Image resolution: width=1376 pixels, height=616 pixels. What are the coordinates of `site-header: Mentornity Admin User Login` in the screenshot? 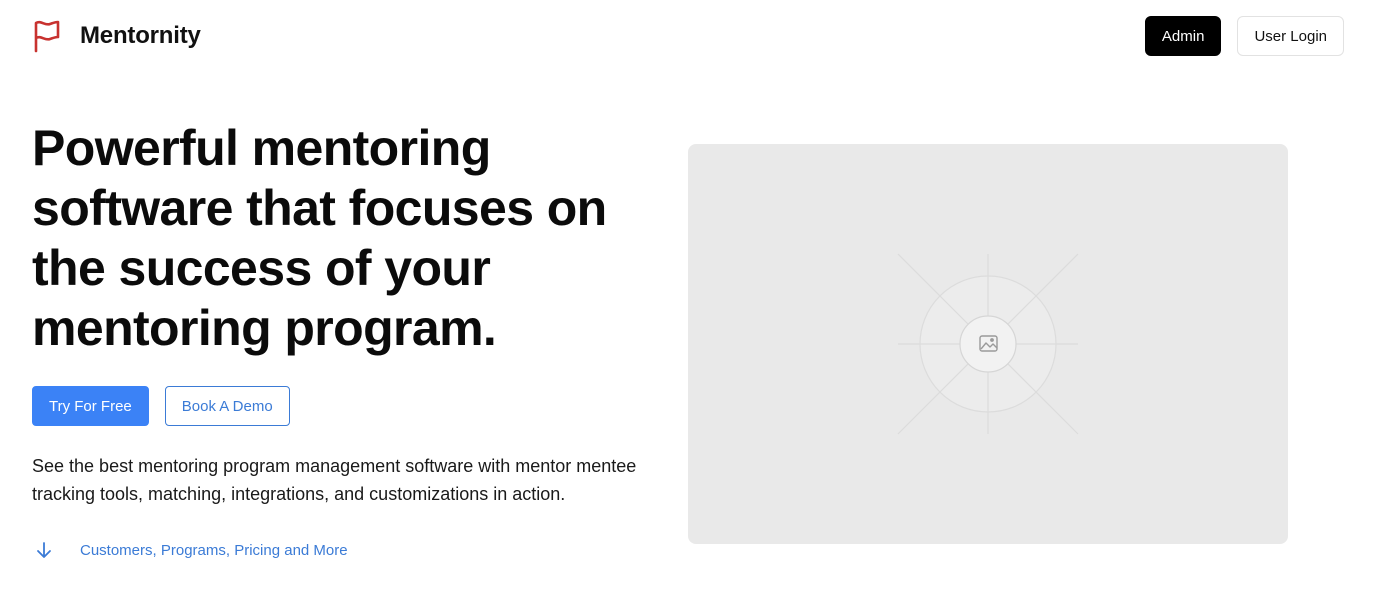 It's located at (688, 36).